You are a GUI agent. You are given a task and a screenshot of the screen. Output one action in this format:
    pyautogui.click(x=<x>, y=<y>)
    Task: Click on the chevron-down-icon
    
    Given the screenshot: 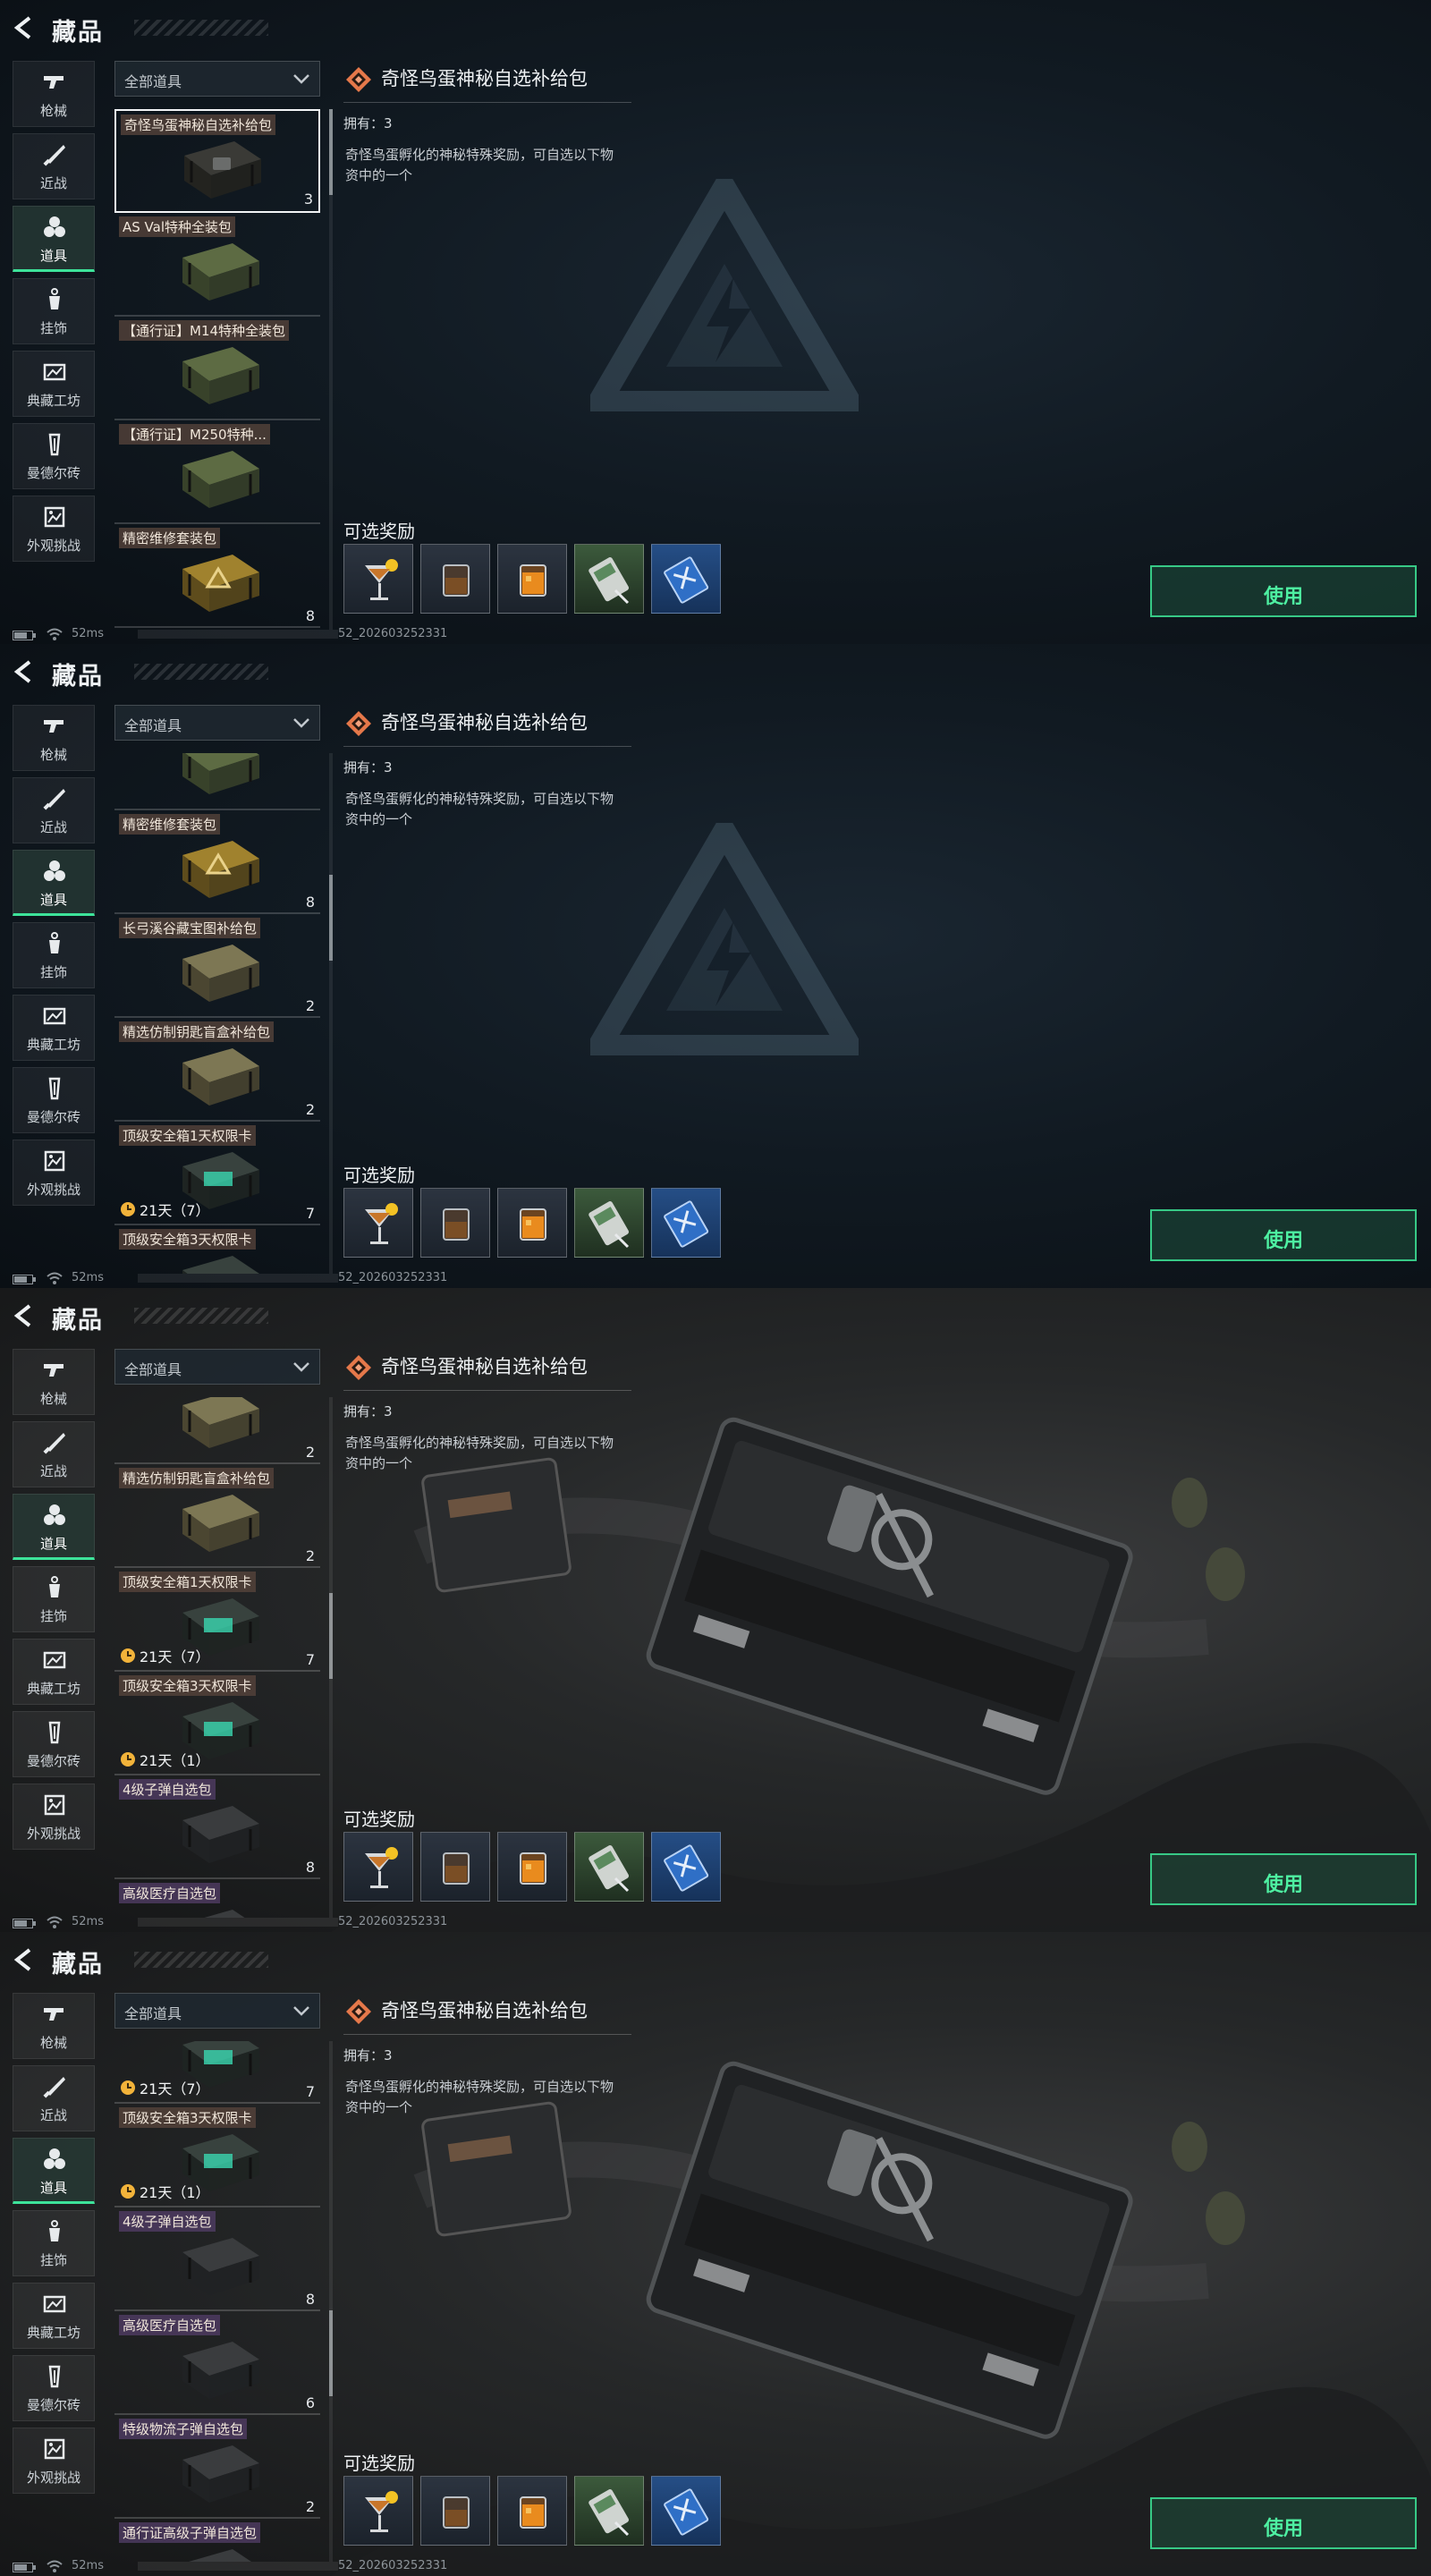 What is the action you would take?
    pyautogui.click(x=301, y=79)
    